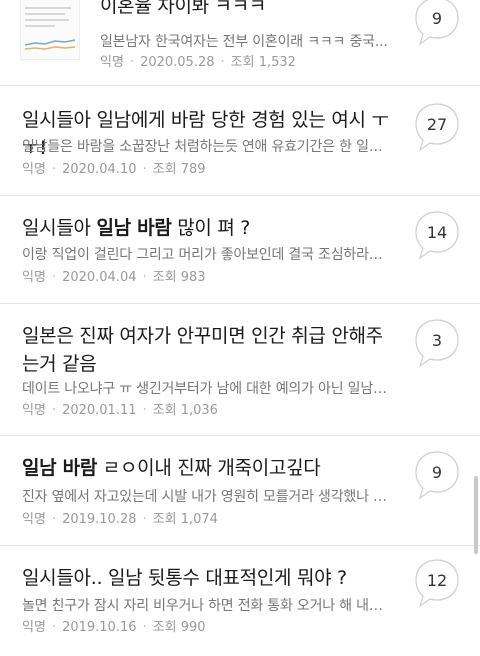 This screenshot has height=656, width=480. I want to click on post-meta: 익명 · 2020.01.11 · 조회 1,036, so click(120, 410).